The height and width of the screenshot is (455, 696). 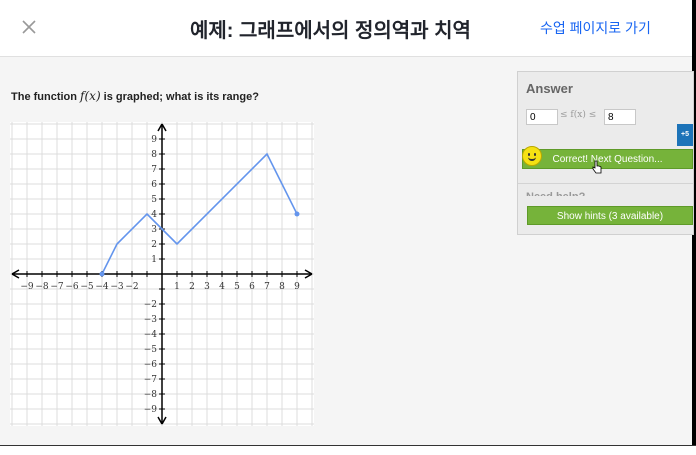 What do you see at coordinates (151, 395) in the screenshot?
I see `y-tick-label: −8` at bounding box center [151, 395].